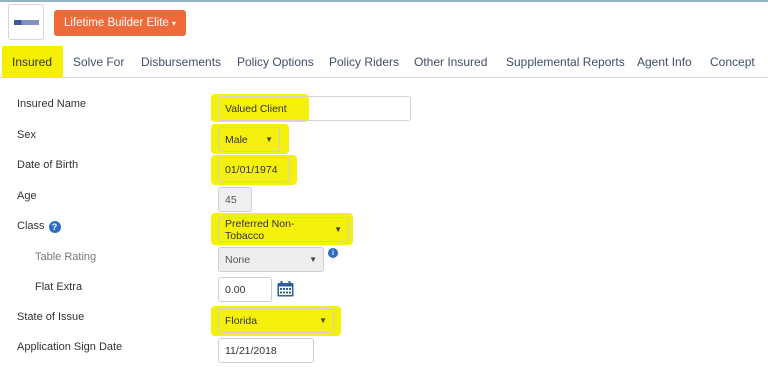 The image size is (768, 386). I want to click on app-header: Lifetime Builder Elite ▾, so click(384, 23).